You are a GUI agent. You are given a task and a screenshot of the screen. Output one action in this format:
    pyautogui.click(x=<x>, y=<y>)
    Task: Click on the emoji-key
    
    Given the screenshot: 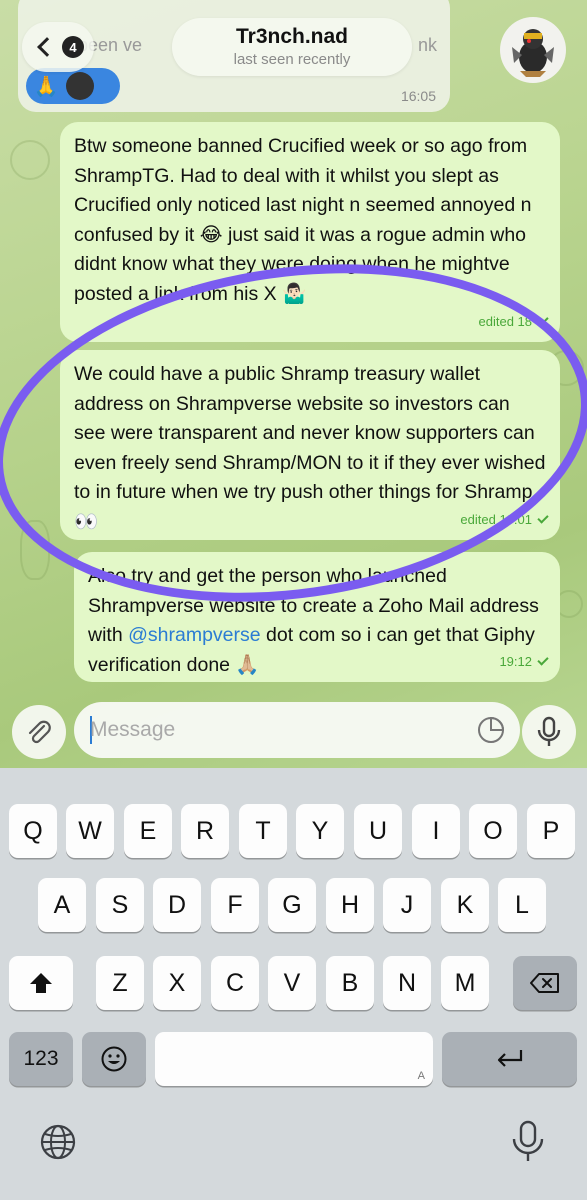 What is the action you would take?
    pyautogui.click(x=114, y=1059)
    